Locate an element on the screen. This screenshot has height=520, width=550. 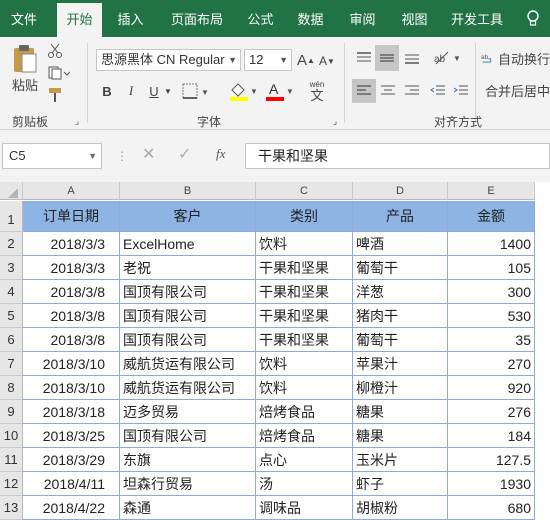
table-cell: 威航货运有限公司 is located at coordinates (188, 364).